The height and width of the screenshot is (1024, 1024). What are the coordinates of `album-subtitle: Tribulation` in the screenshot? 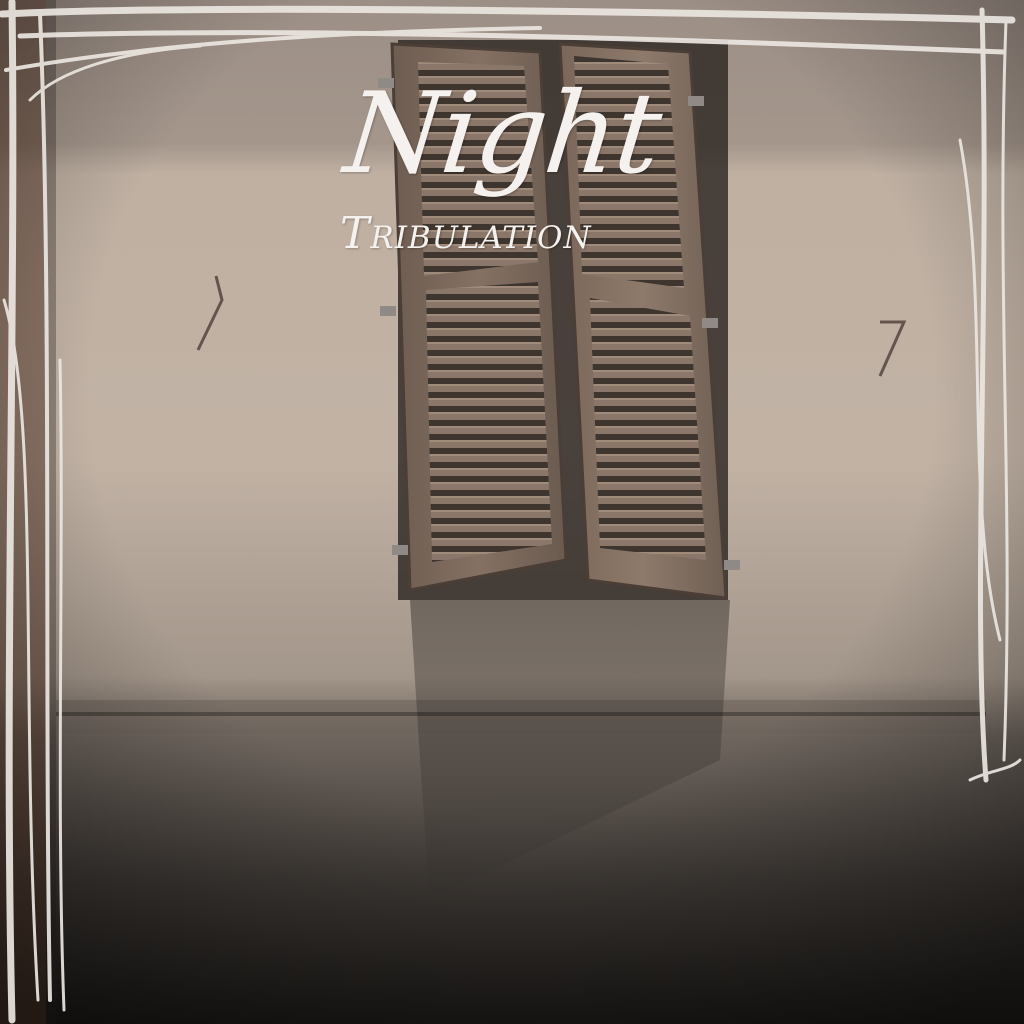 It's located at (466, 233).